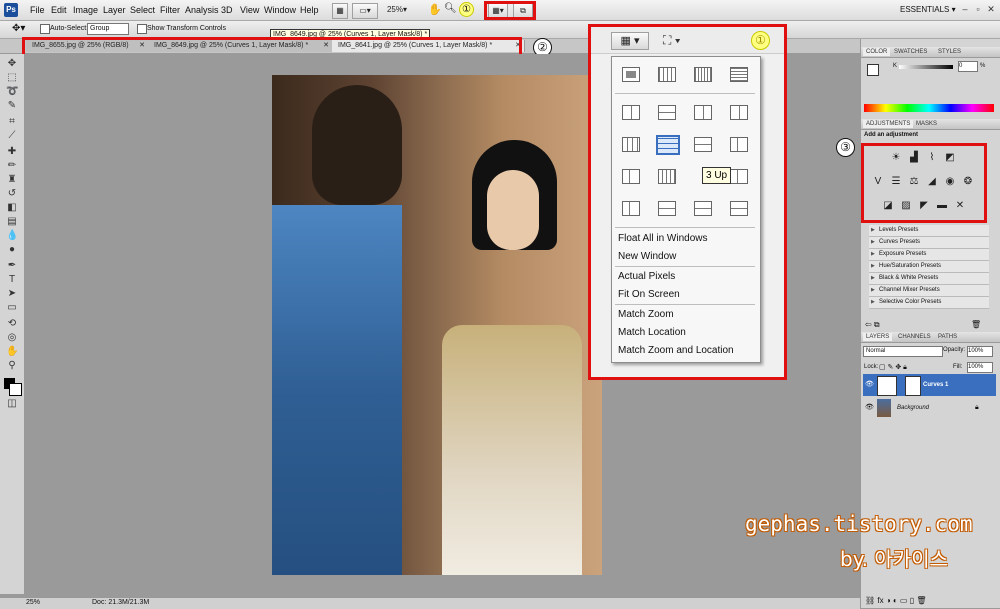 This screenshot has width=1000, height=609. I want to click on layer-mask-thumbnail, so click(913, 386).